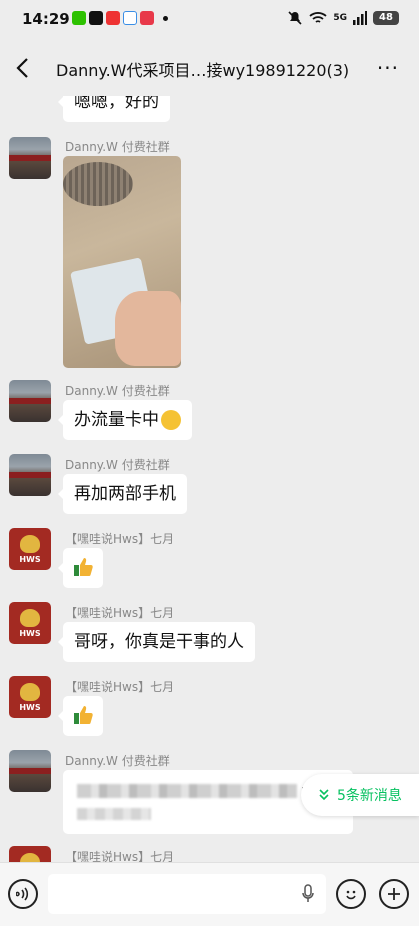 The image size is (419, 926). What do you see at coordinates (113, 18) in the screenshot?
I see `red-app-notification-icon` at bounding box center [113, 18].